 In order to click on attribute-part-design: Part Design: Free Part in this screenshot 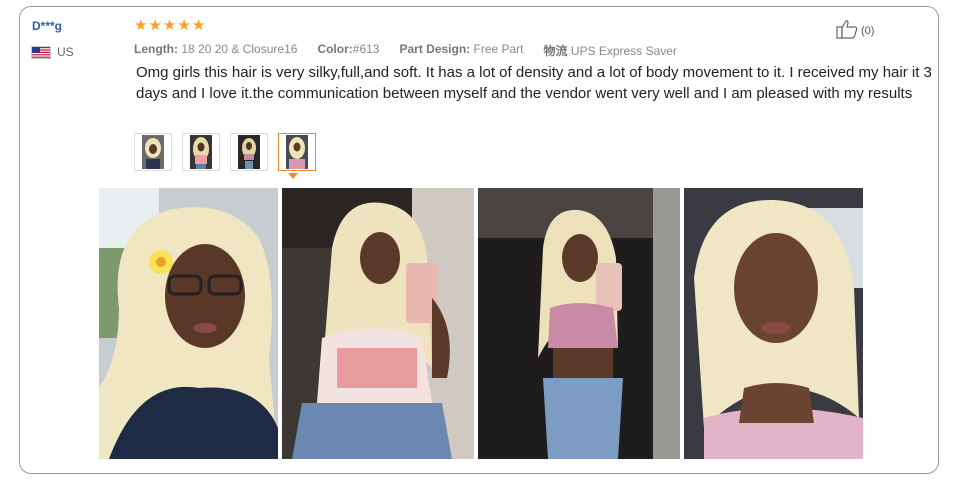, I will do `click(461, 50)`.